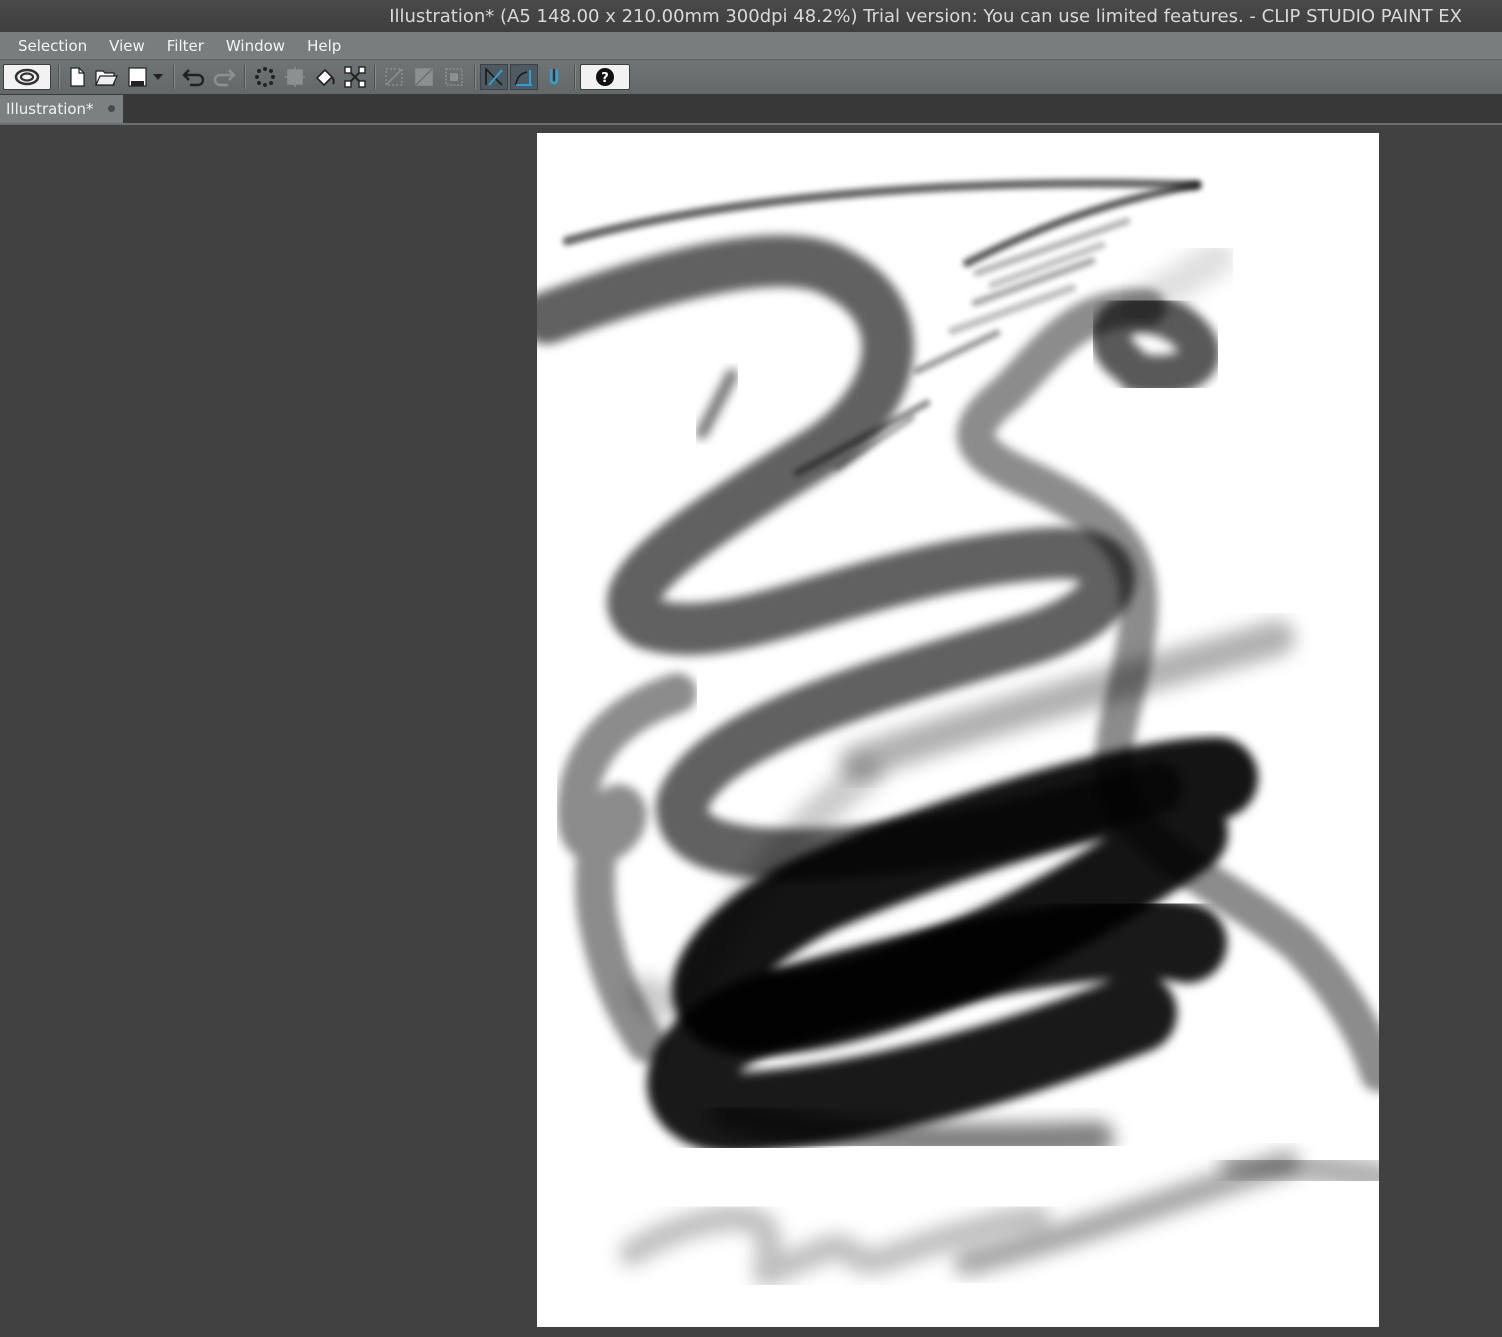 This screenshot has height=1337, width=1502. I want to click on snap-grid-button, so click(554, 77).